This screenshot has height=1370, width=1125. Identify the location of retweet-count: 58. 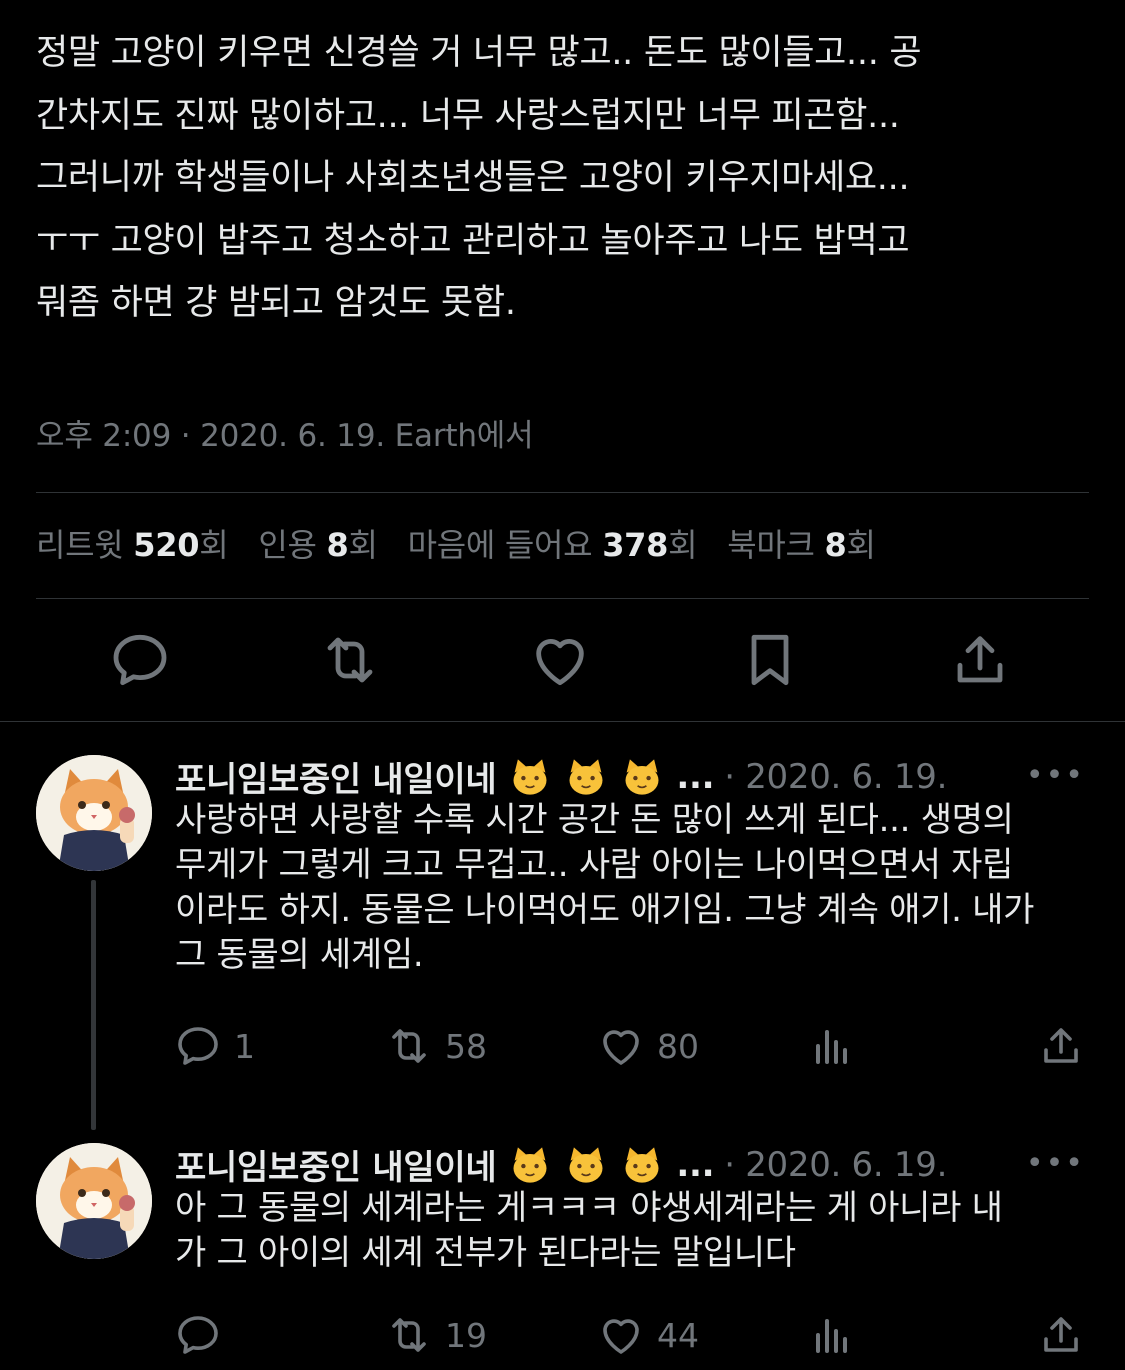
(466, 1046).